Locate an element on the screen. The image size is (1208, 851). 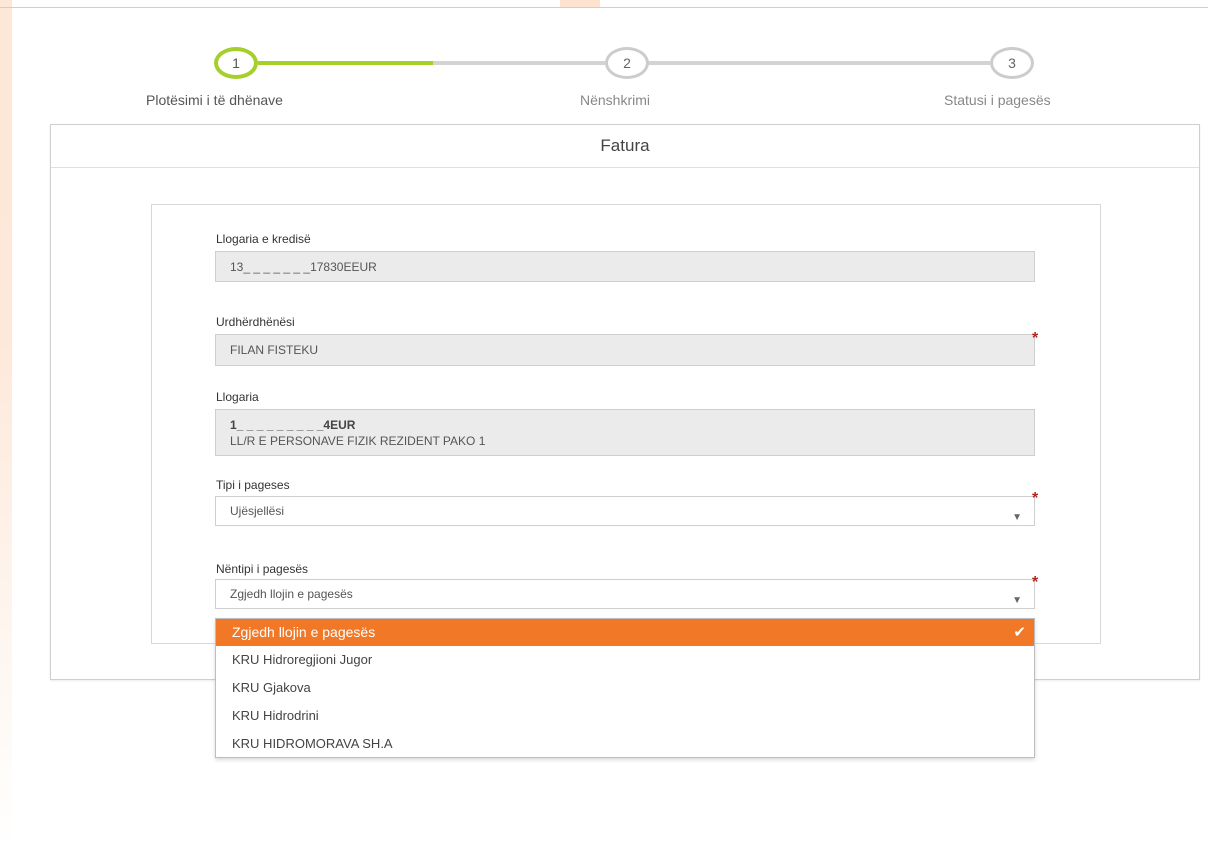
dropdown-option-label: KRU Hidroregjioni Jugor is located at coordinates (302, 659).